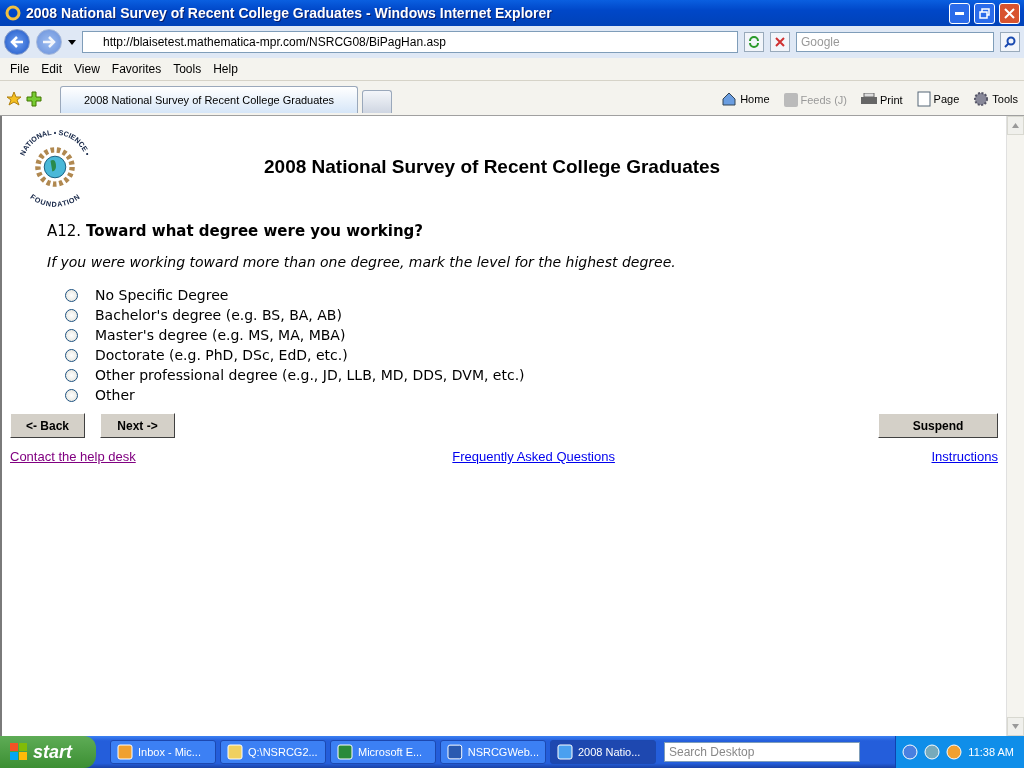 This screenshot has width=1024, height=768. What do you see at coordinates (289, 13) in the screenshot?
I see `window-title: 2008 National Survey of Recent College Graduates - Windows Internet Explorer` at bounding box center [289, 13].